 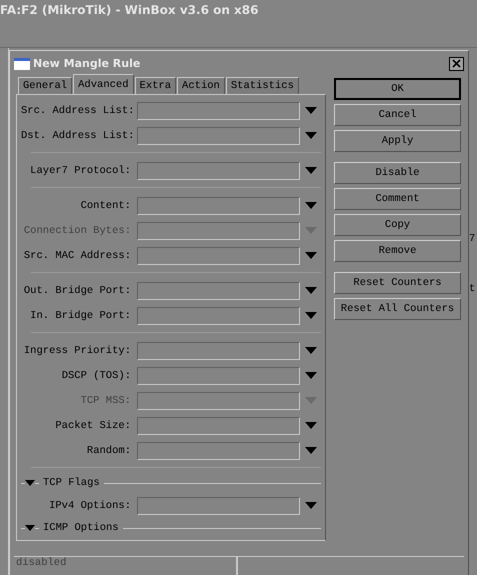 I want to click on dialog-button: Cancel, so click(x=397, y=115).